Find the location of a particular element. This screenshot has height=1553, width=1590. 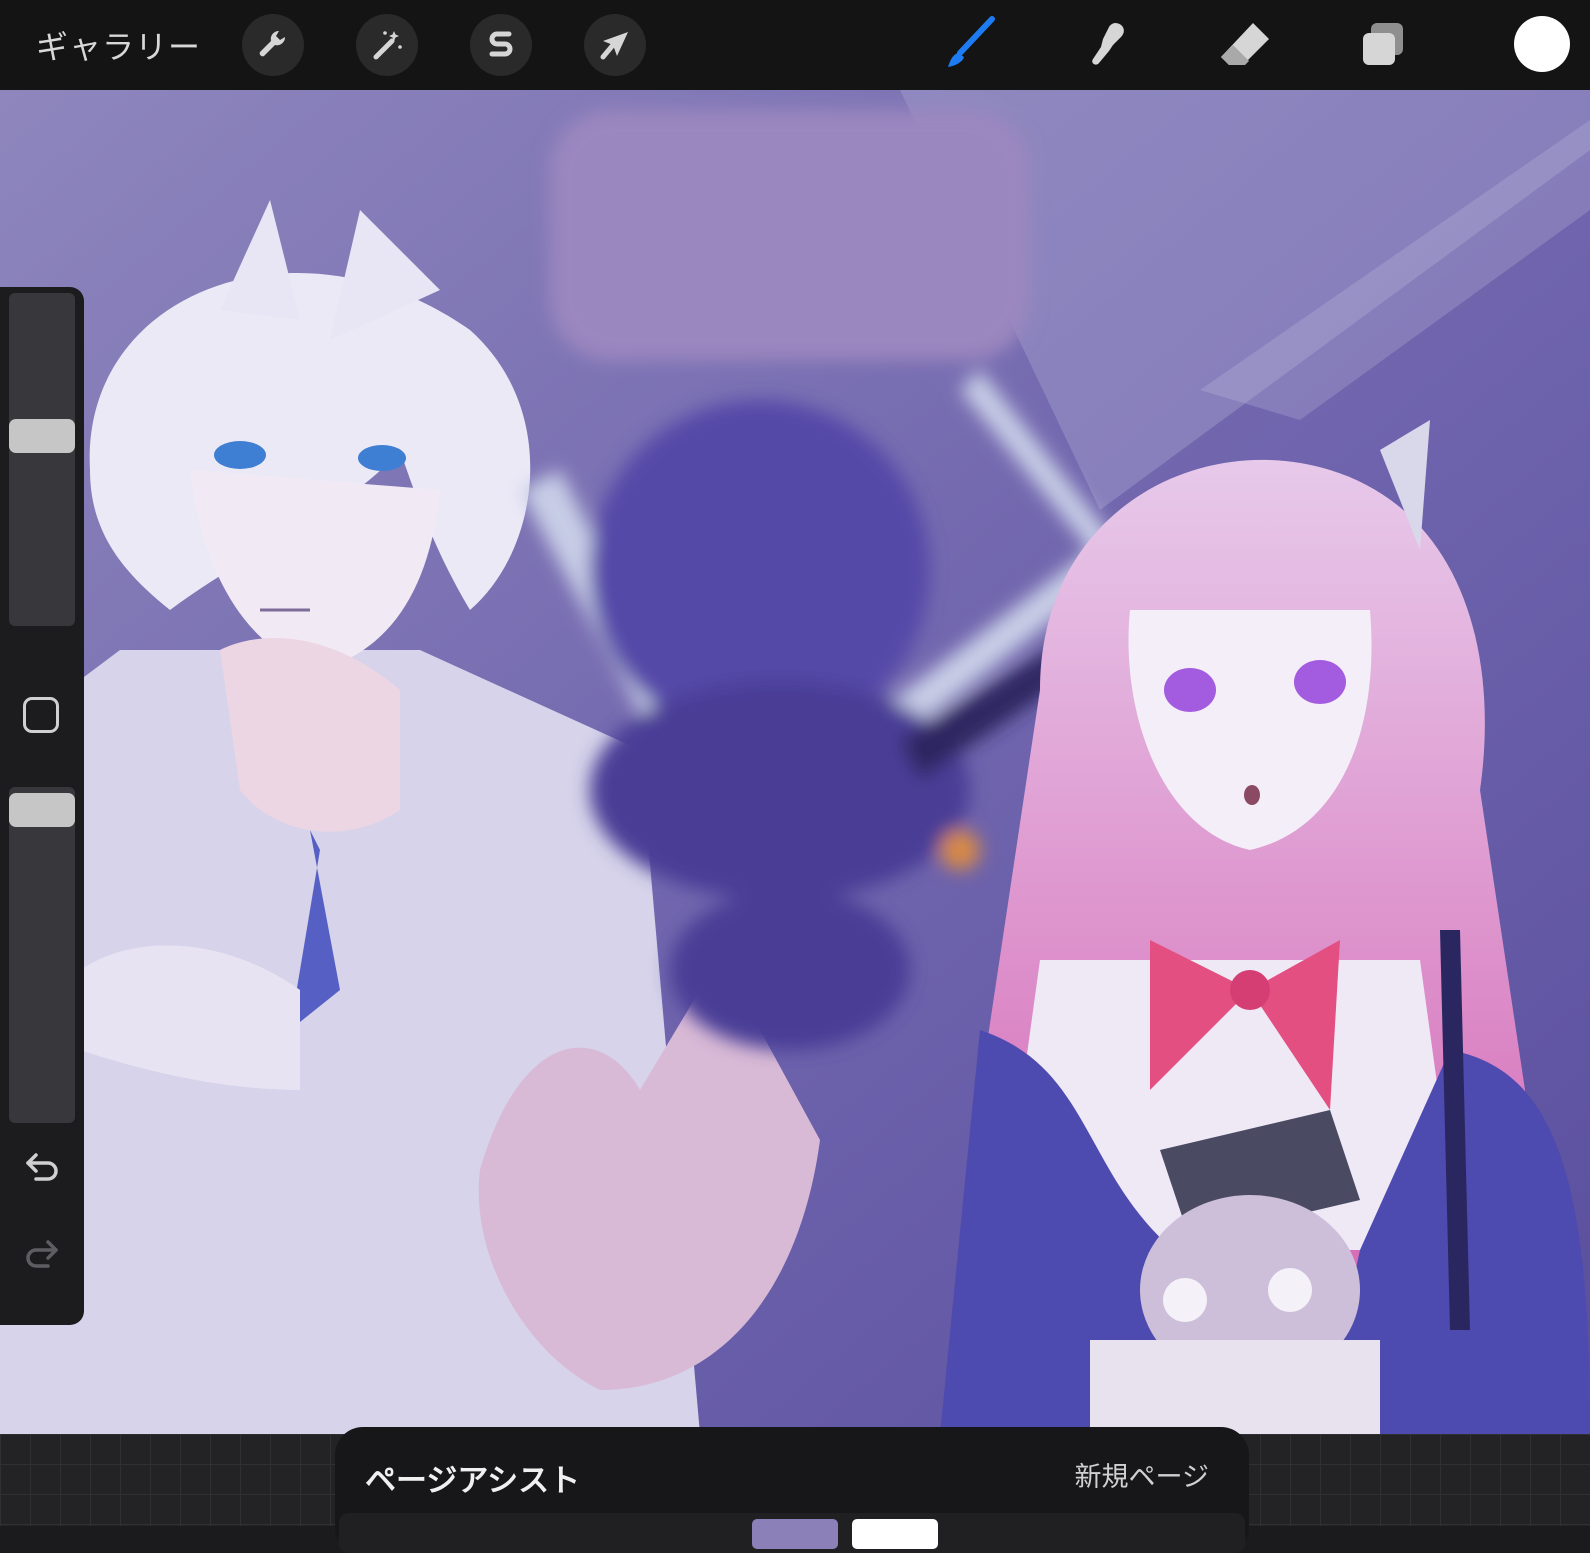

undo-button is located at coordinates (42, 1165).